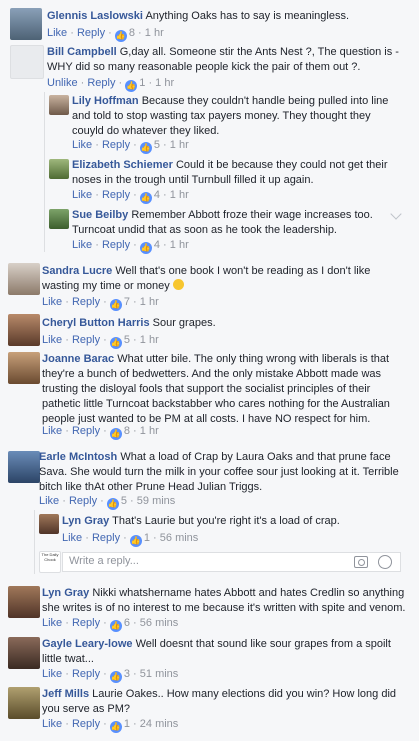  I want to click on smiley-icon, so click(178, 284).